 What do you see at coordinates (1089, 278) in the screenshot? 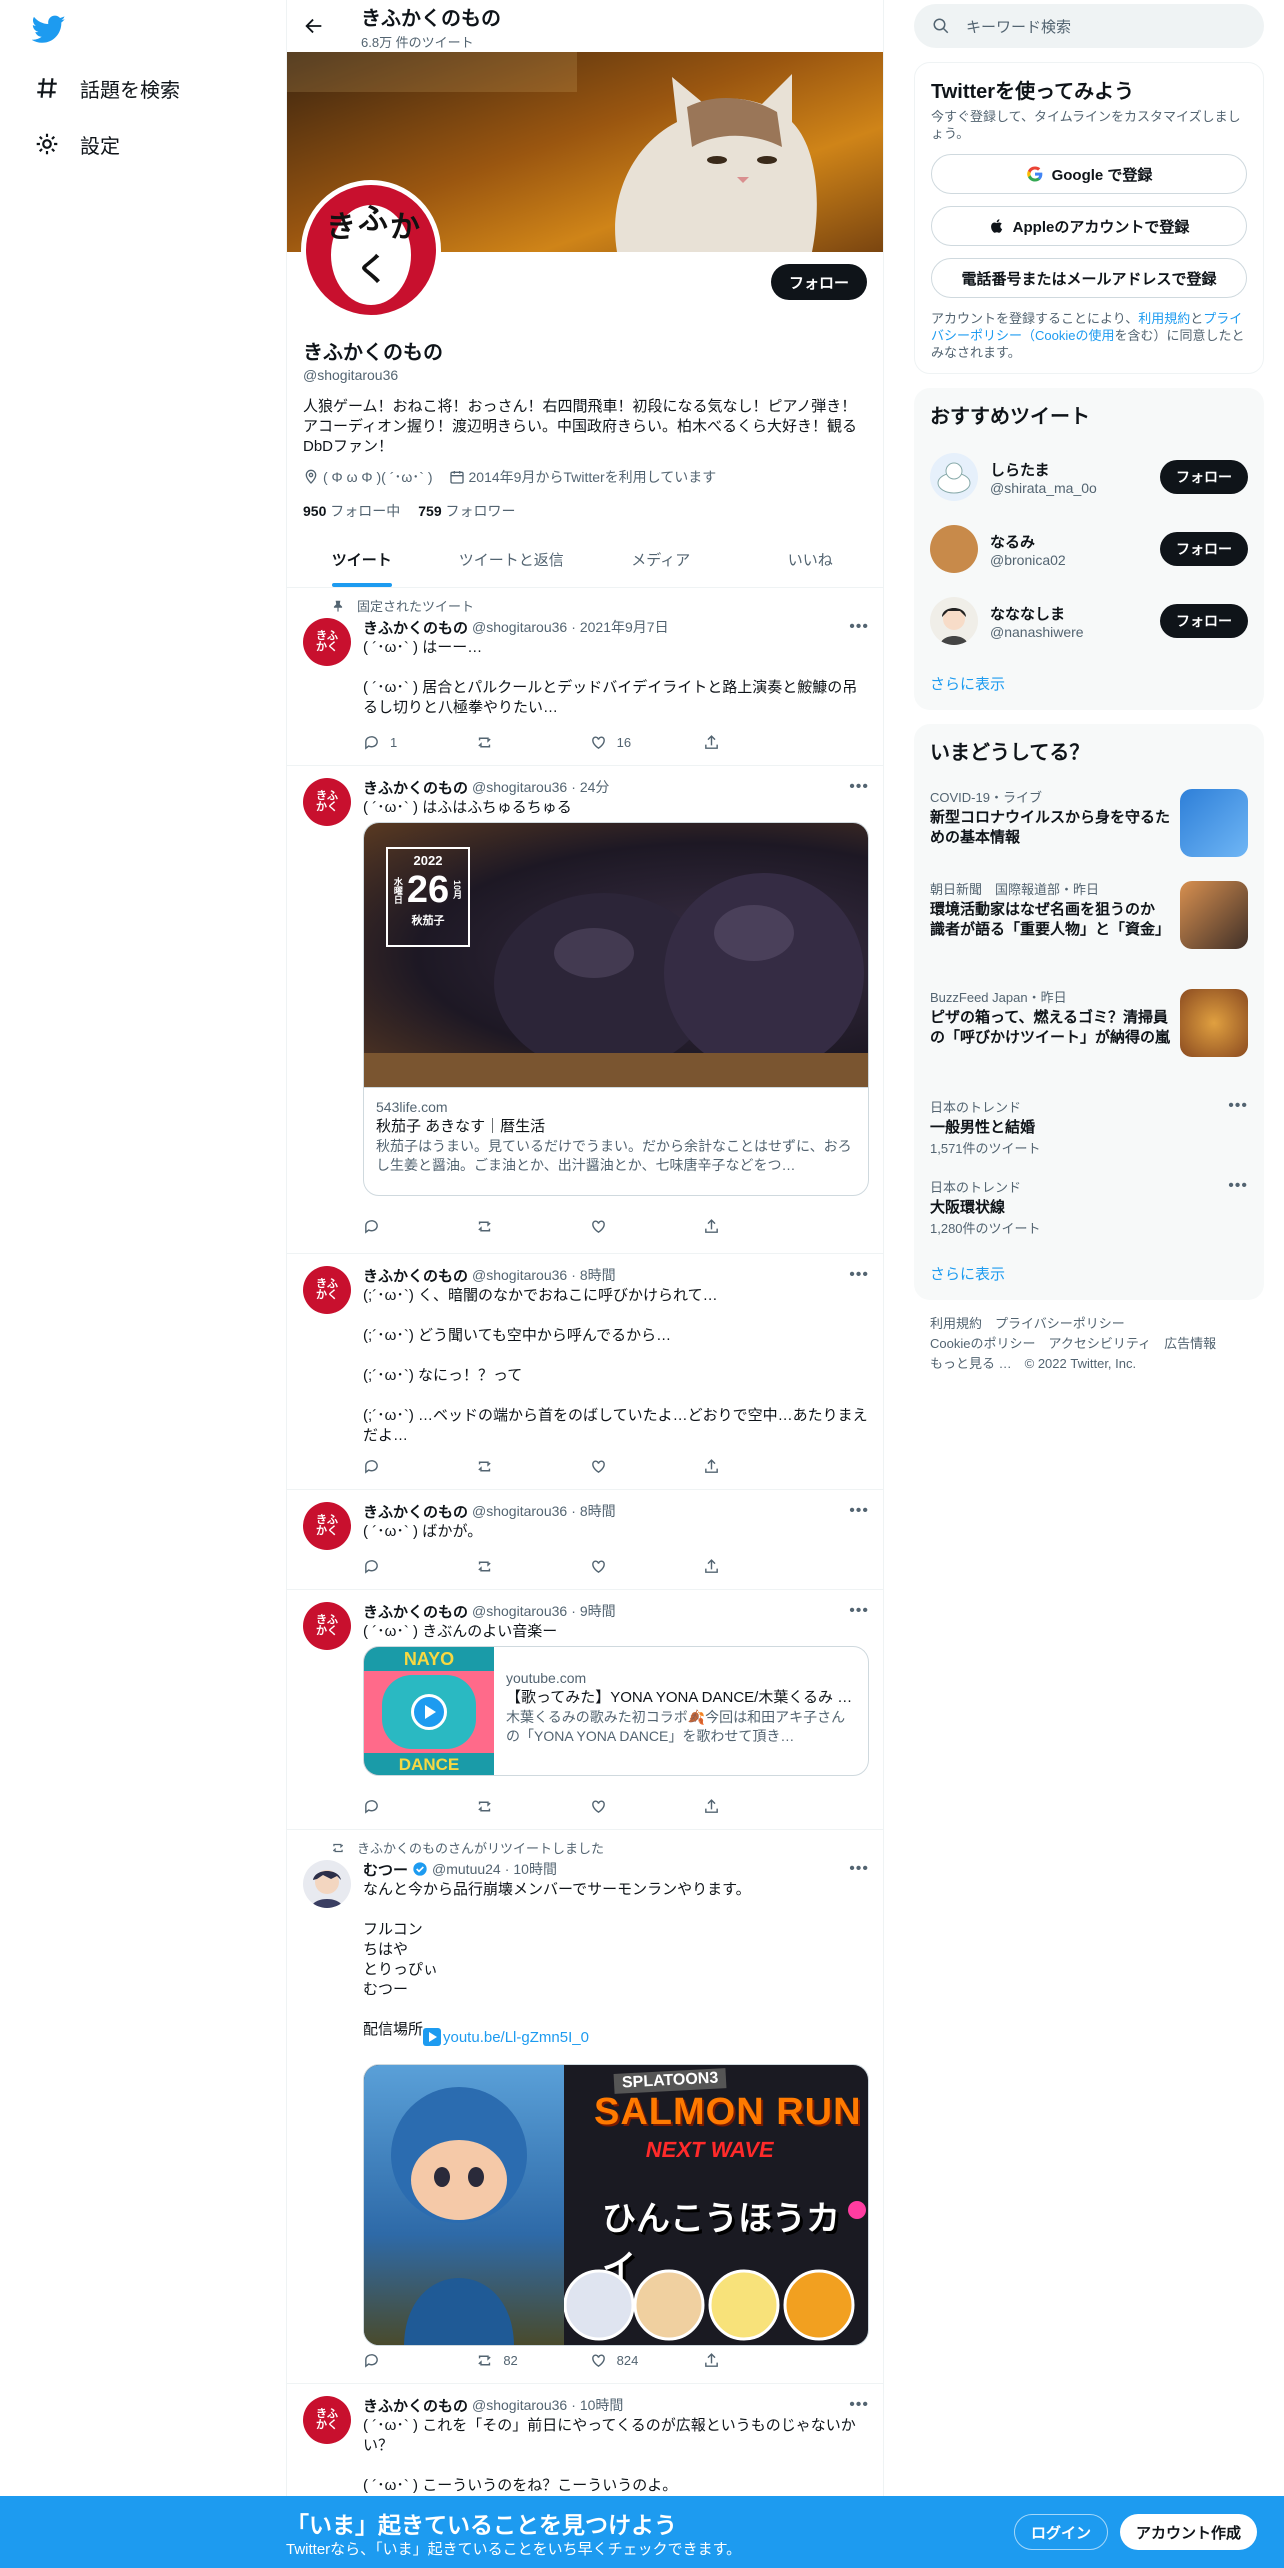
I see `phone-signup-button: 電話番号またはメールアドレスで登録` at bounding box center [1089, 278].